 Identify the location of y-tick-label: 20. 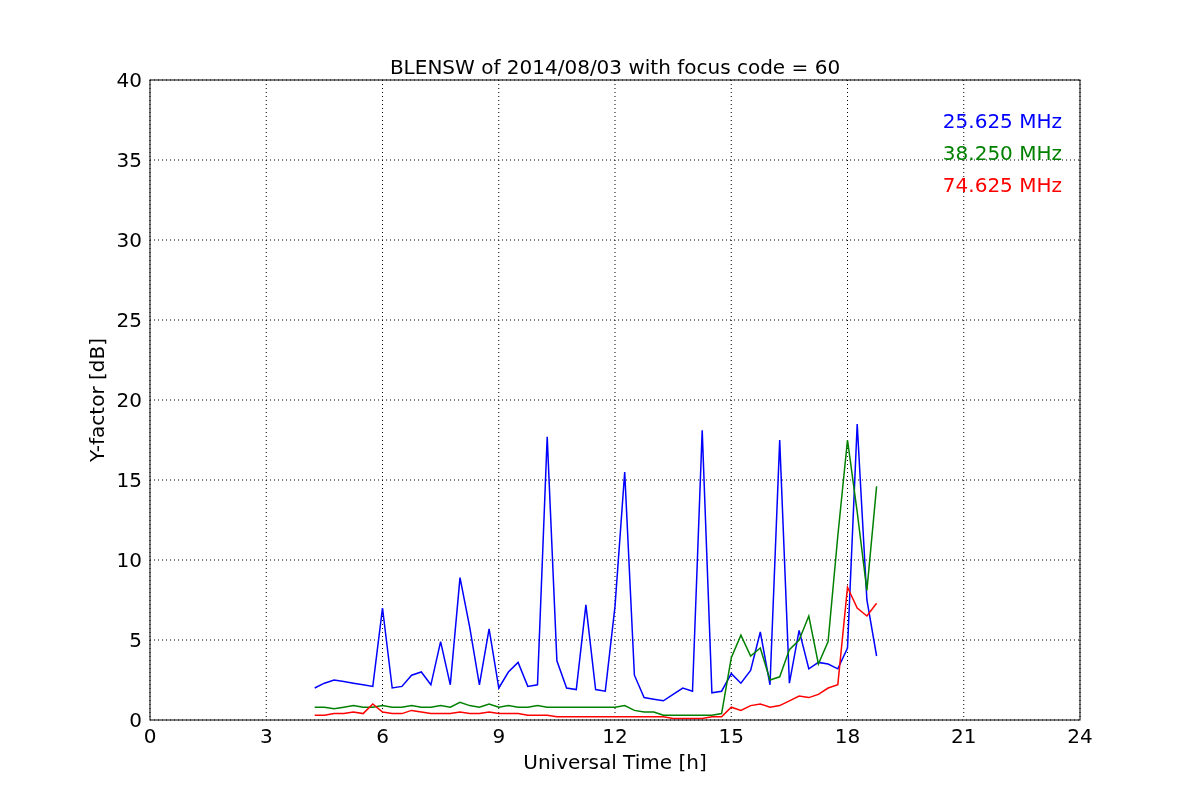
(129, 400).